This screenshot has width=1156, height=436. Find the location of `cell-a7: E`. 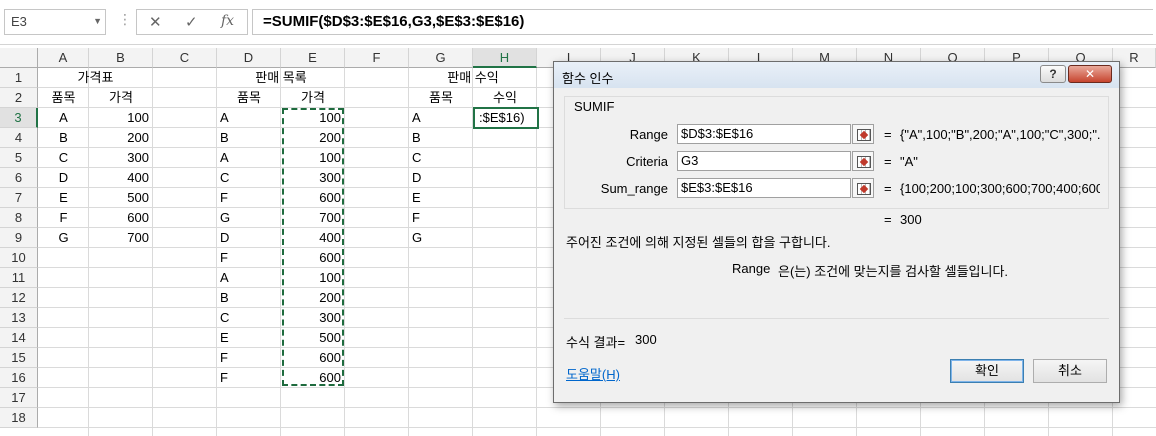

cell-a7: E is located at coordinates (63, 198).